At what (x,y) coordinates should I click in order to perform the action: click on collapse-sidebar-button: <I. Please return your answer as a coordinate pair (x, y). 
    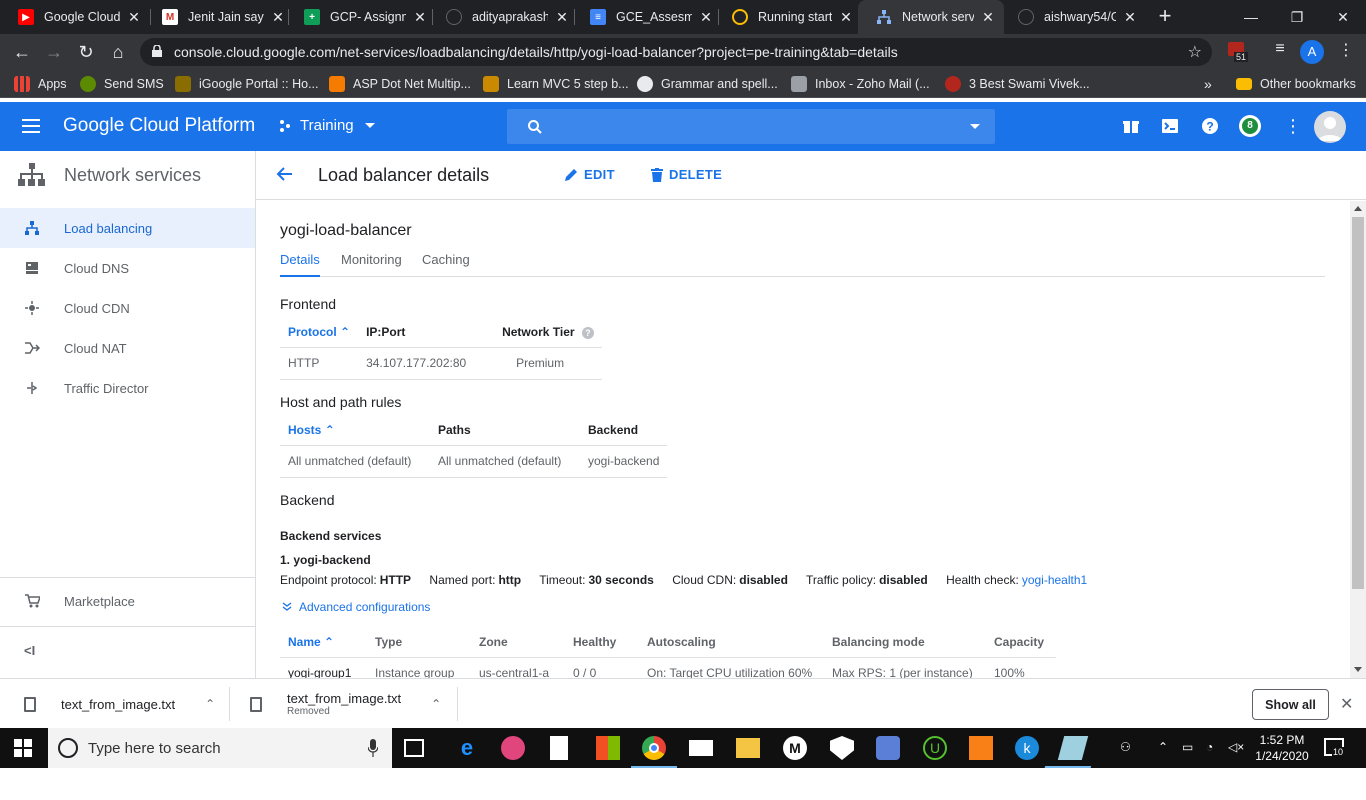
    Looking at the image, I should click on (29, 650).